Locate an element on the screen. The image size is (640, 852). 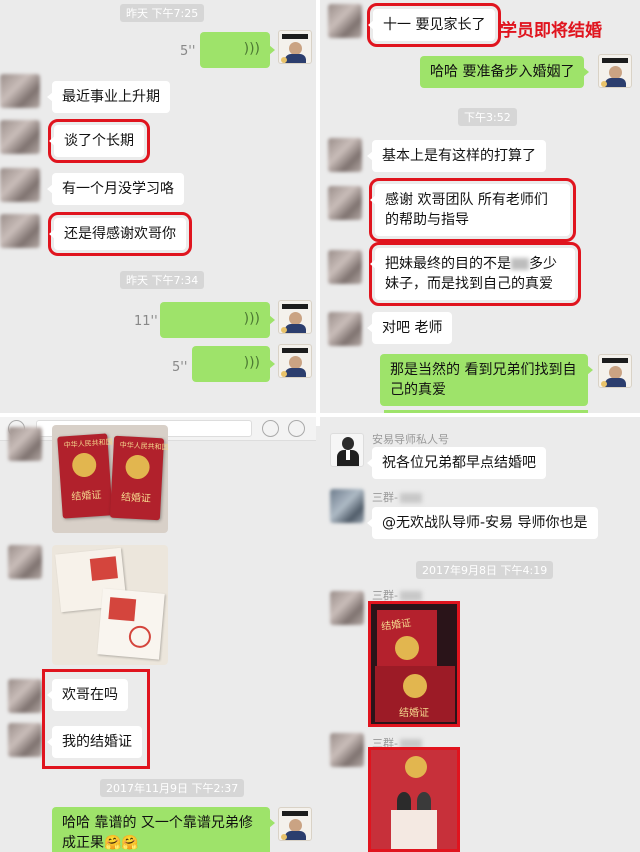
timestamp: 昨天 下午7:25 is located at coordinates (162, 13).